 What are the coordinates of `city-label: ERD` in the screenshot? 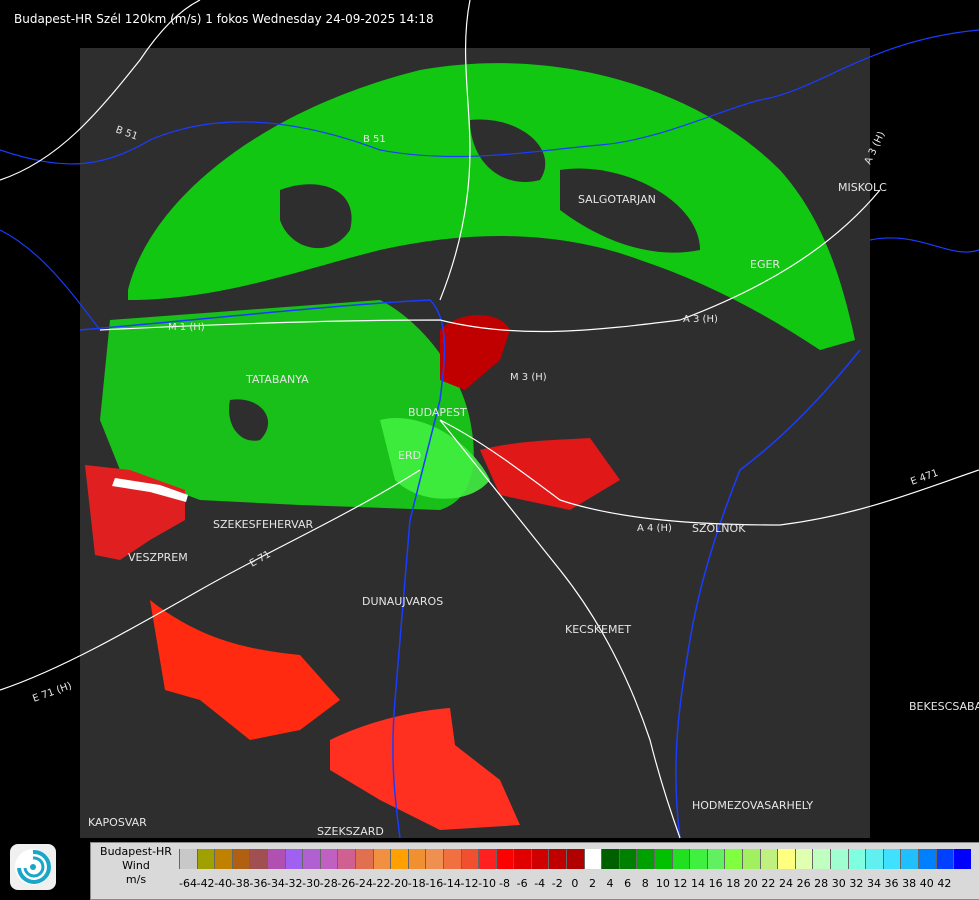 It's located at (409, 455).